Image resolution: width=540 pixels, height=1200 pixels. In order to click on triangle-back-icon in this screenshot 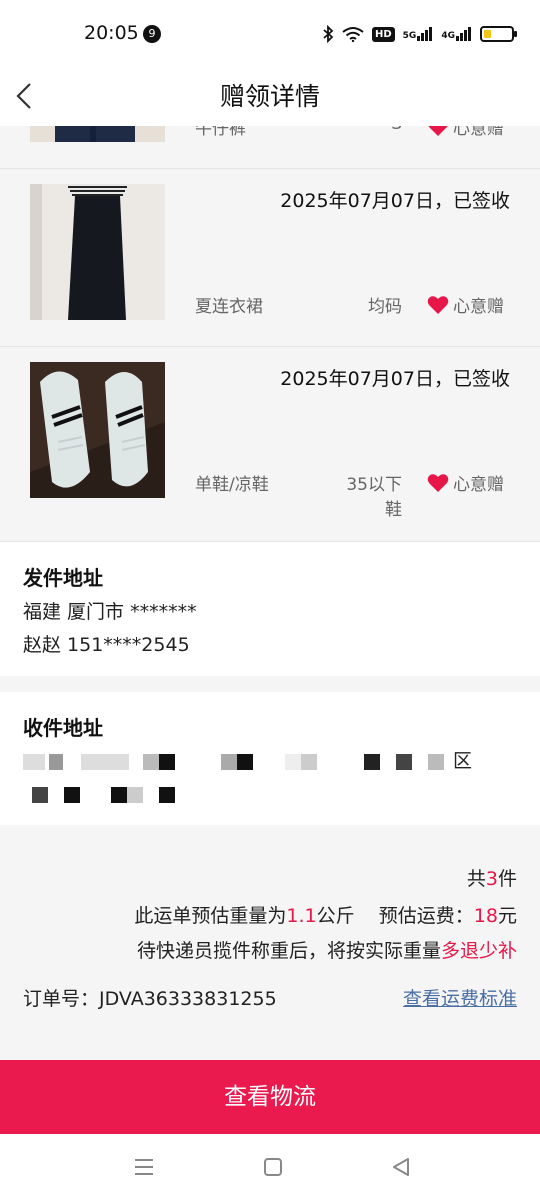, I will do `click(401, 1167)`.